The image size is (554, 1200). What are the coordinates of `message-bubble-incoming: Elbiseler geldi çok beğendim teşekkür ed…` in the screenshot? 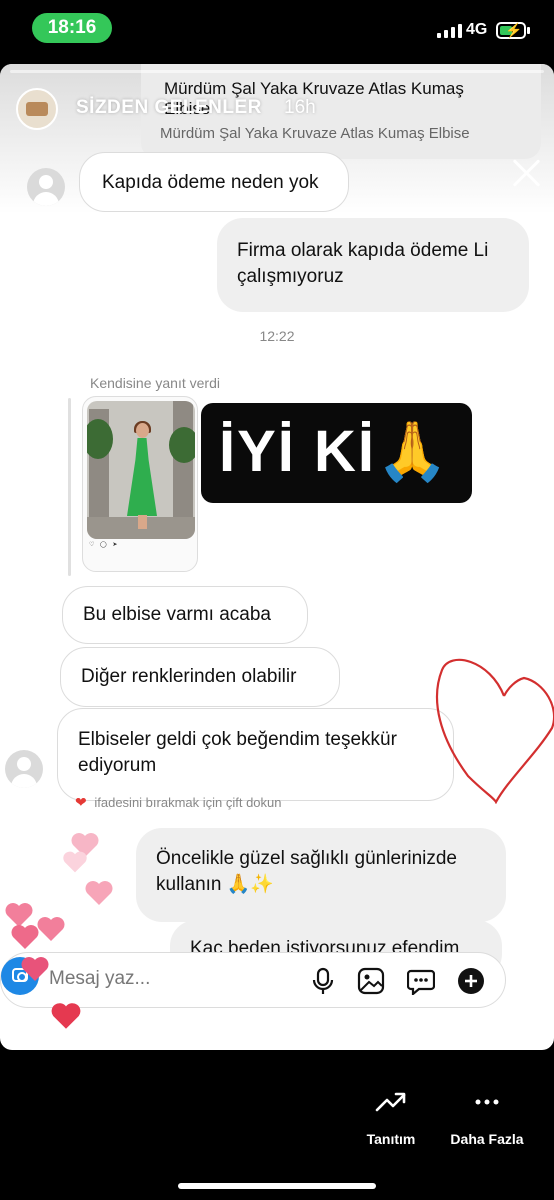 It's located at (255, 754).